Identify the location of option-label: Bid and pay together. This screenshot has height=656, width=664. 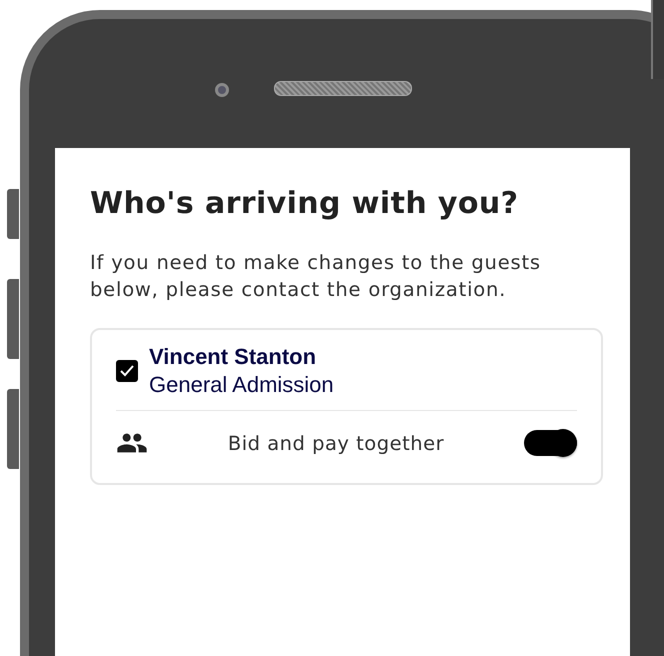
(336, 443).